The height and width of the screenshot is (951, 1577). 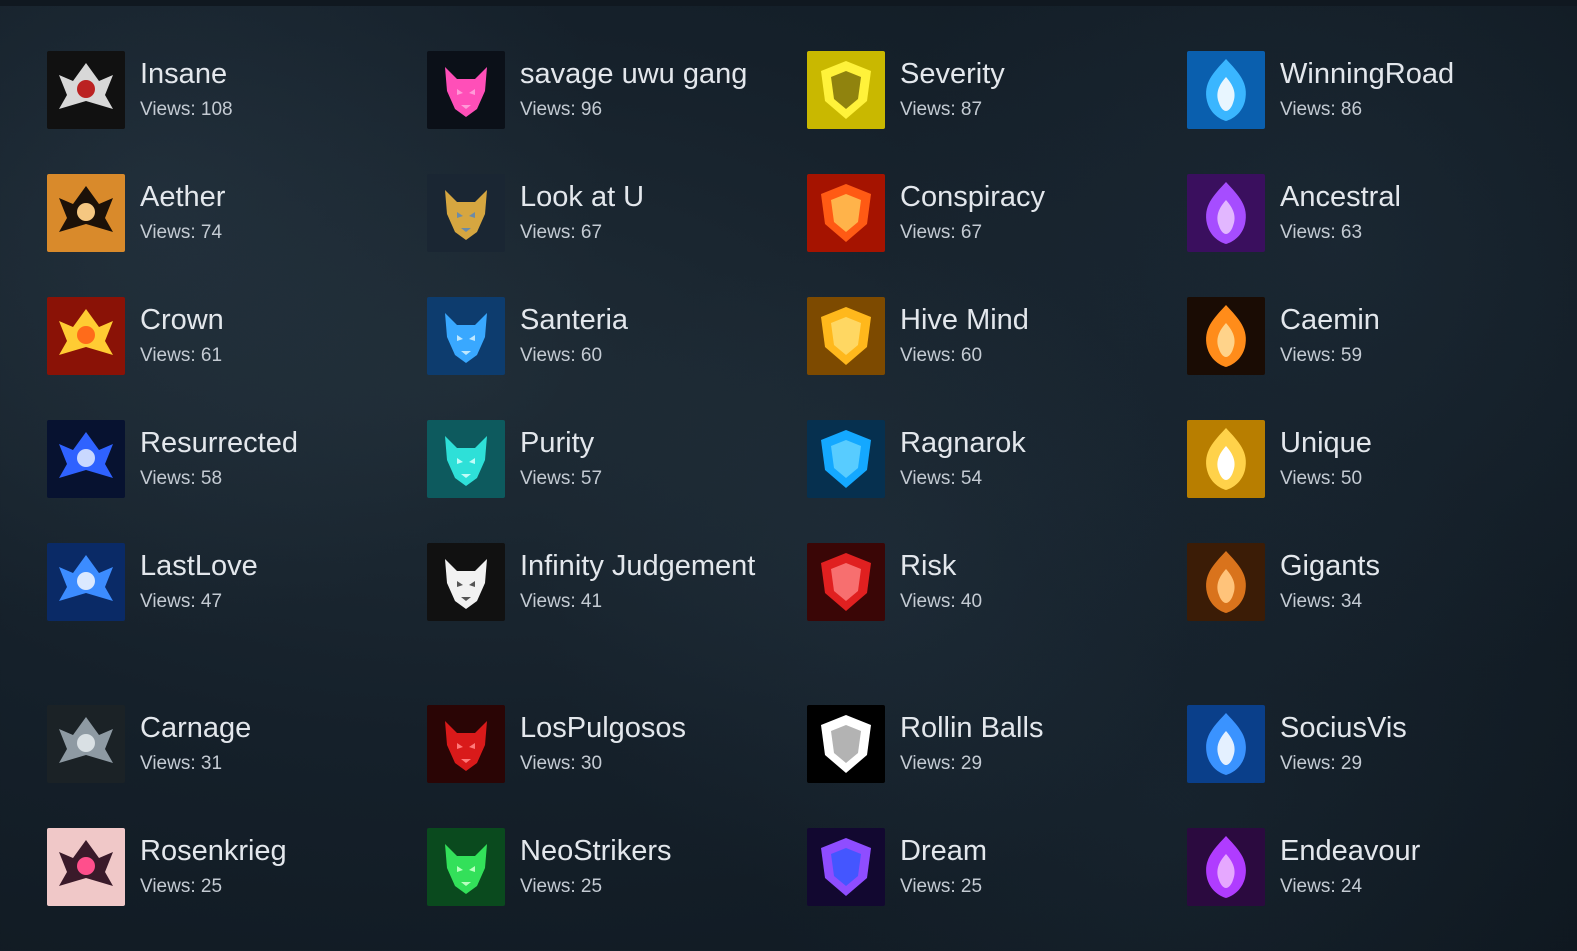 I want to click on team-name: Aether, so click(x=260, y=197).